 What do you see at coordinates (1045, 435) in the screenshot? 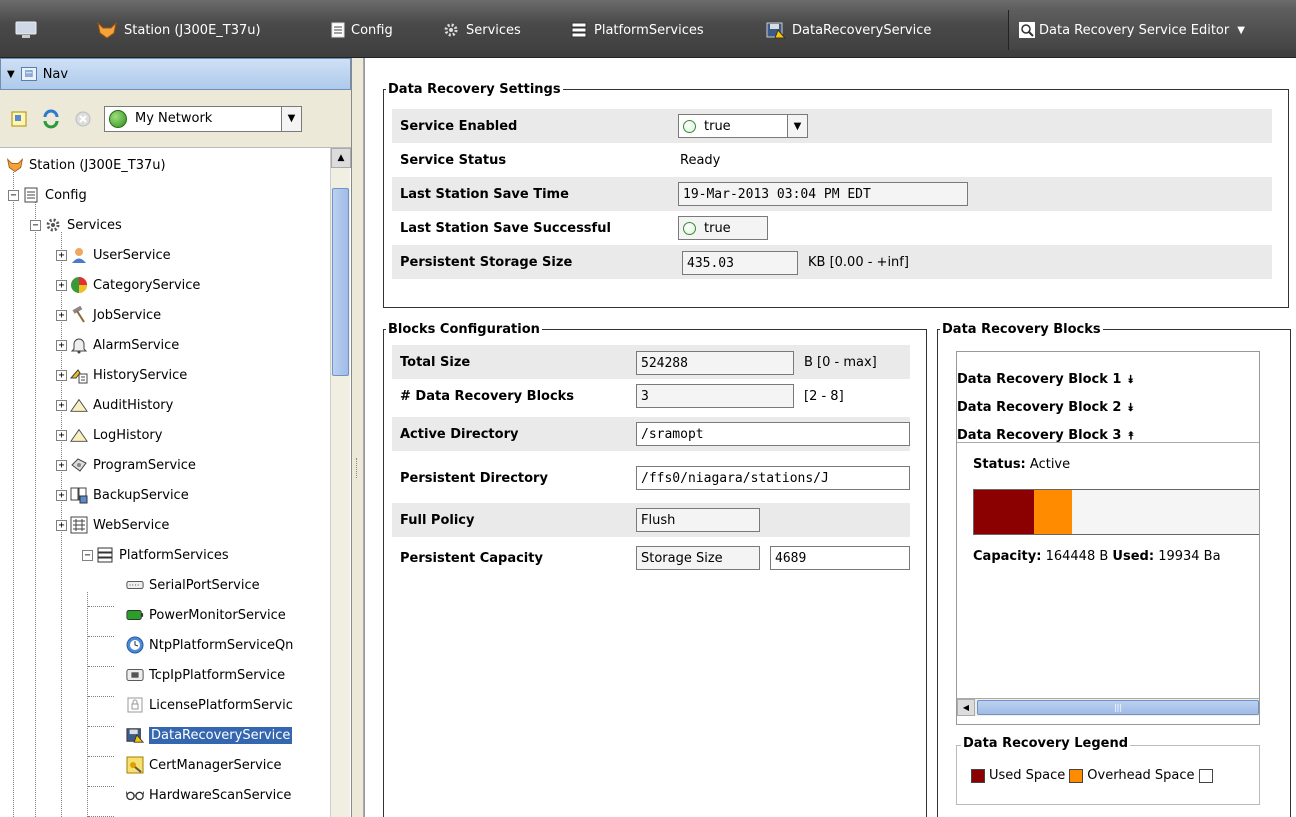
I see `block-3-header: Data Recovery Block 3 ⯭` at bounding box center [1045, 435].